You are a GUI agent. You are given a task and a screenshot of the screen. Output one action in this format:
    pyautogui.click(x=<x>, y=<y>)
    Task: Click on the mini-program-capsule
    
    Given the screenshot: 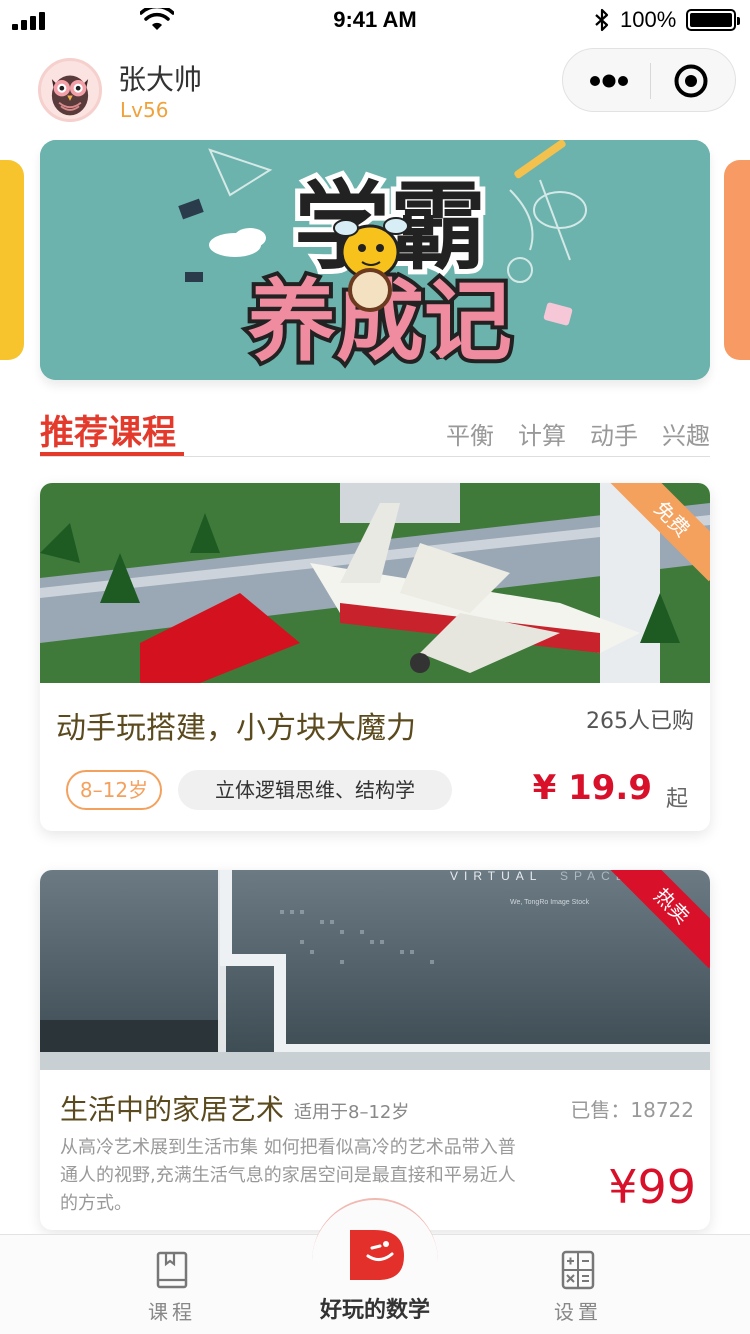 What is the action you would take?
    pyautogui.click(x=649, y=80)
    